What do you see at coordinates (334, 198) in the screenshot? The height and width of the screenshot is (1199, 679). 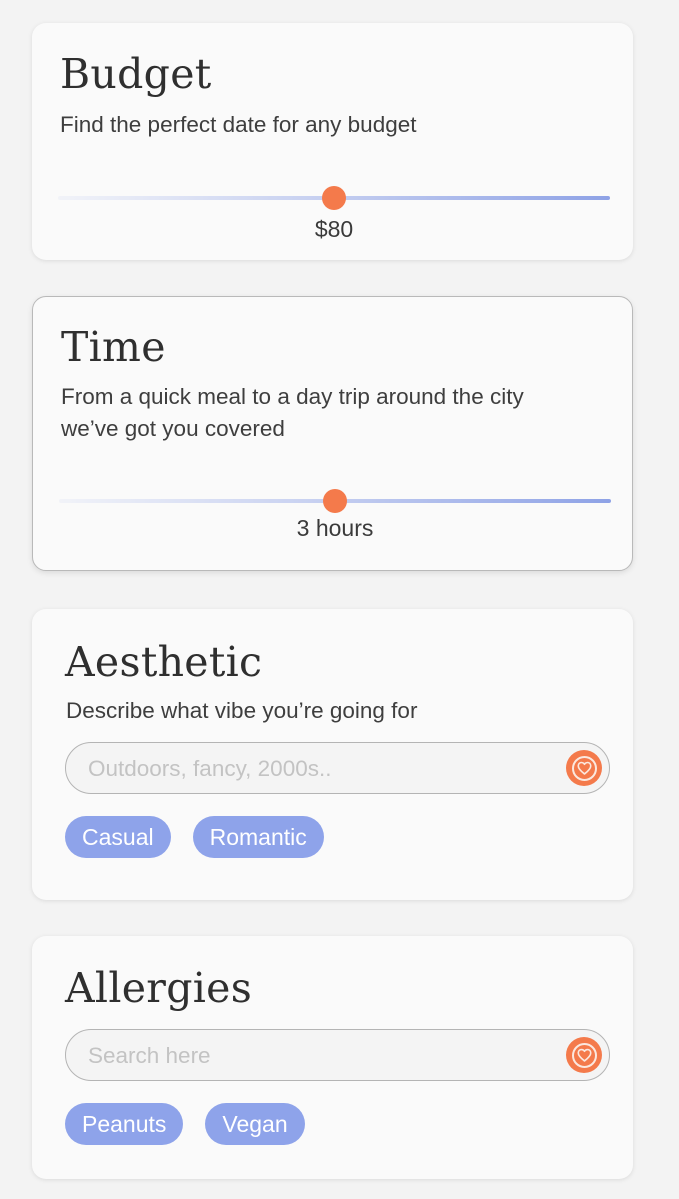 I see `budget-slider-thumb` at bounding box center [334, 198].